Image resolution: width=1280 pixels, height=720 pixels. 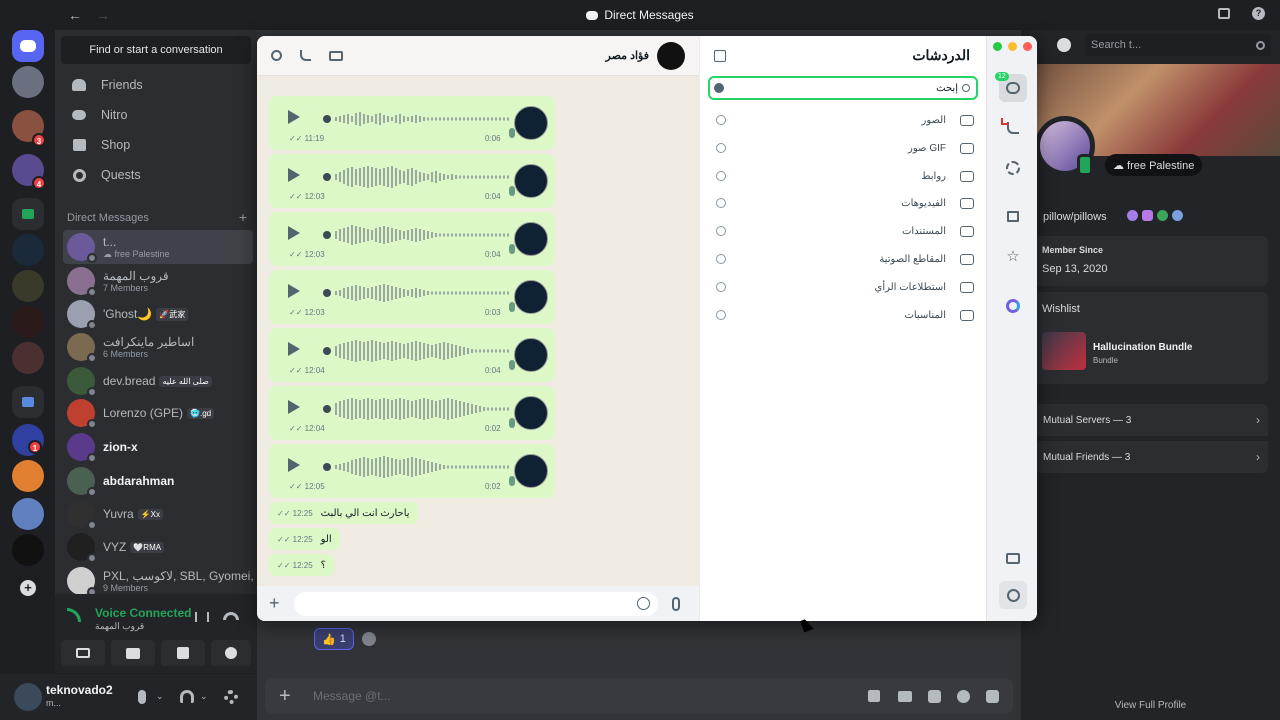 What do you see at coordinates (1064, 45) in the screenshot?
I see `add-friend-icon` at bounding box center [1064, 45].